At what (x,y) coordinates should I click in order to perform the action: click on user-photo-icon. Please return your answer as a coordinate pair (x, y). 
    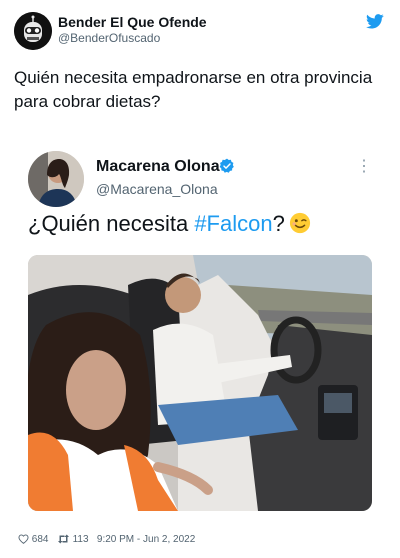
    Looking at the image, I should click on (56, 179).